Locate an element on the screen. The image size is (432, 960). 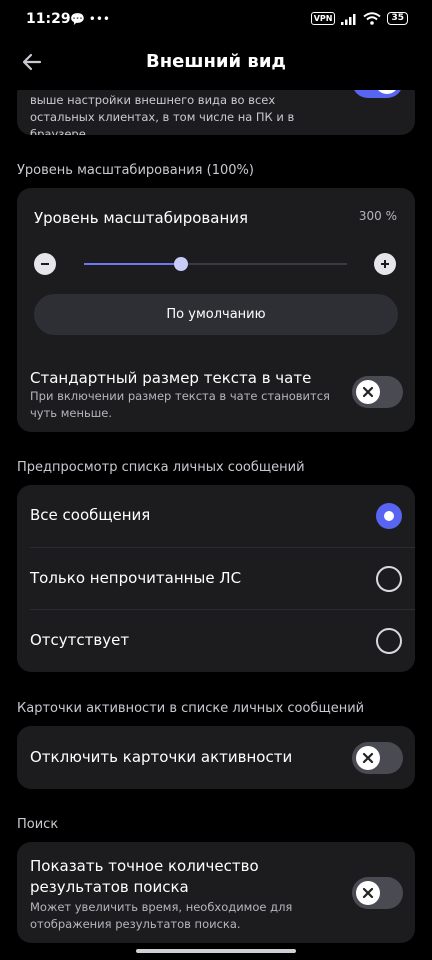
app-header-overlay: Внешний вид is located at coordinates (216, 63).